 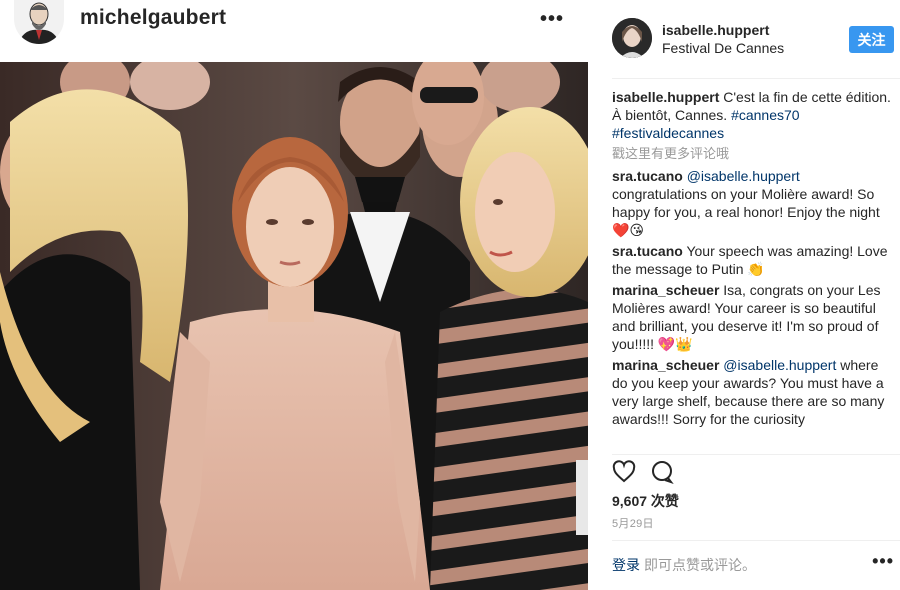 What do you see at coordinates (756, 540) in the screenshot?
I see `bottom-divider` at bounding box center [756, 540].